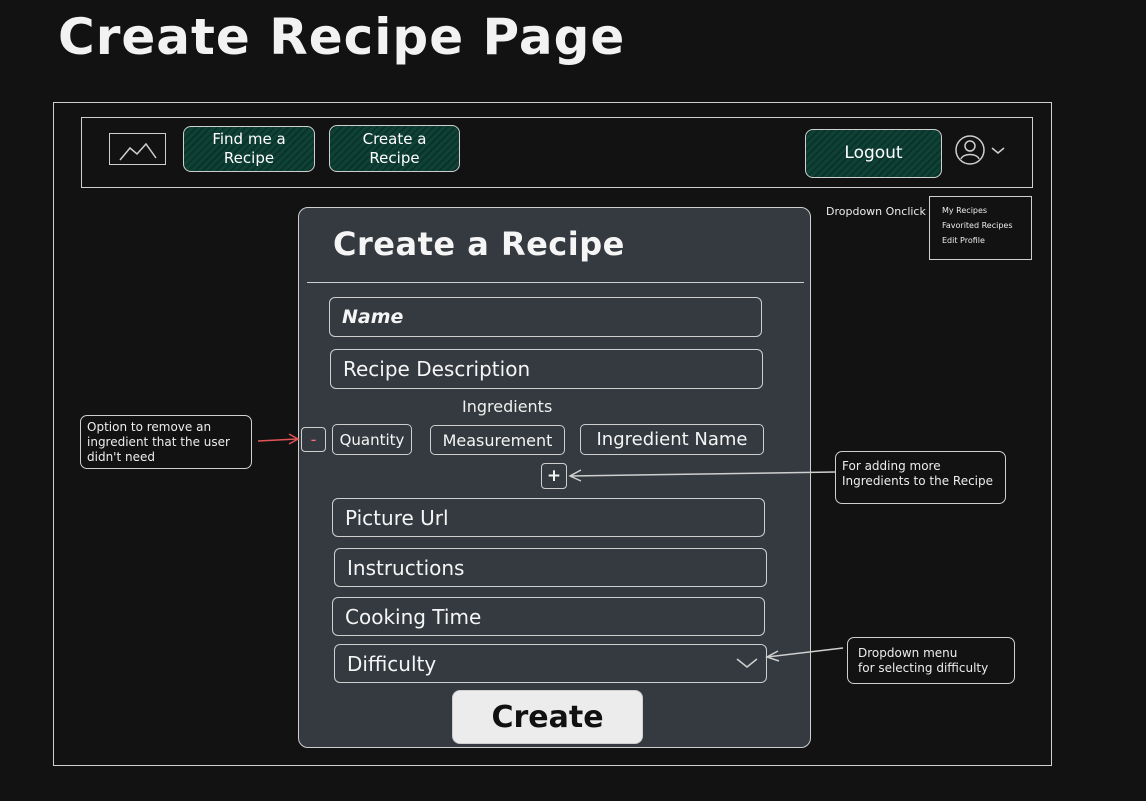 Image resolution: width=1146 pixels, height=801 pixels. What do you see at coordinates (747, 662) in the screenshot?
I see `difficulty-chevron-down-icon` at bounding box center [747, 662].